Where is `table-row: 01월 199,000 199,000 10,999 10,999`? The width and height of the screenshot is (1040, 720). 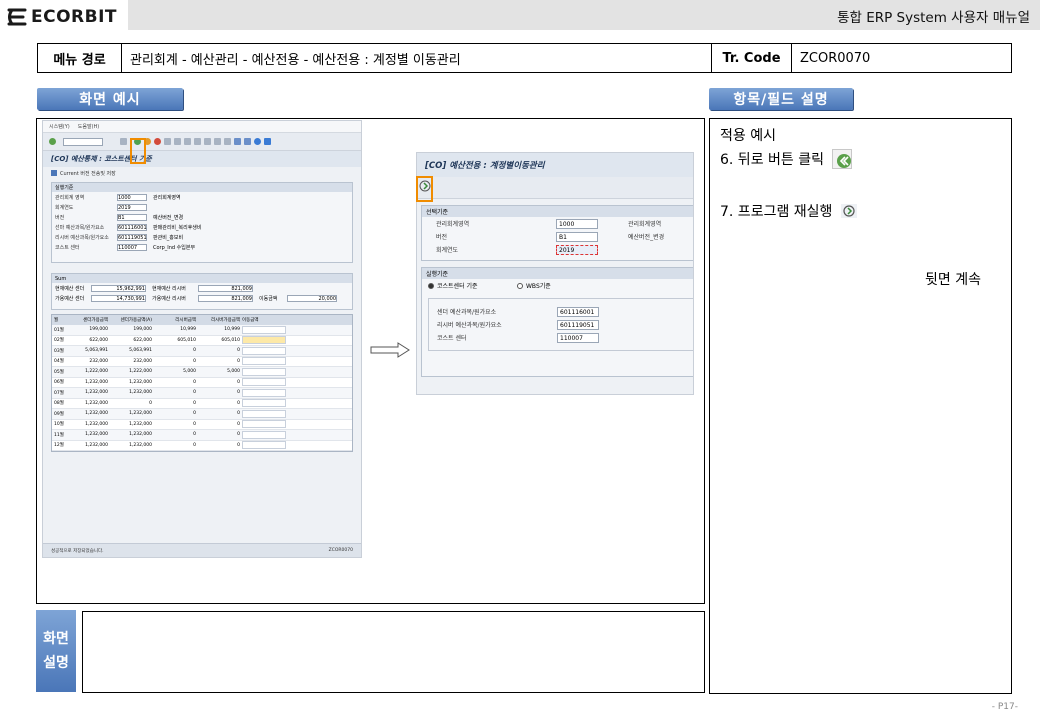
table-row: 01월 199,000 199,000 10,999 10,999 is located at coordinates (202, 330).